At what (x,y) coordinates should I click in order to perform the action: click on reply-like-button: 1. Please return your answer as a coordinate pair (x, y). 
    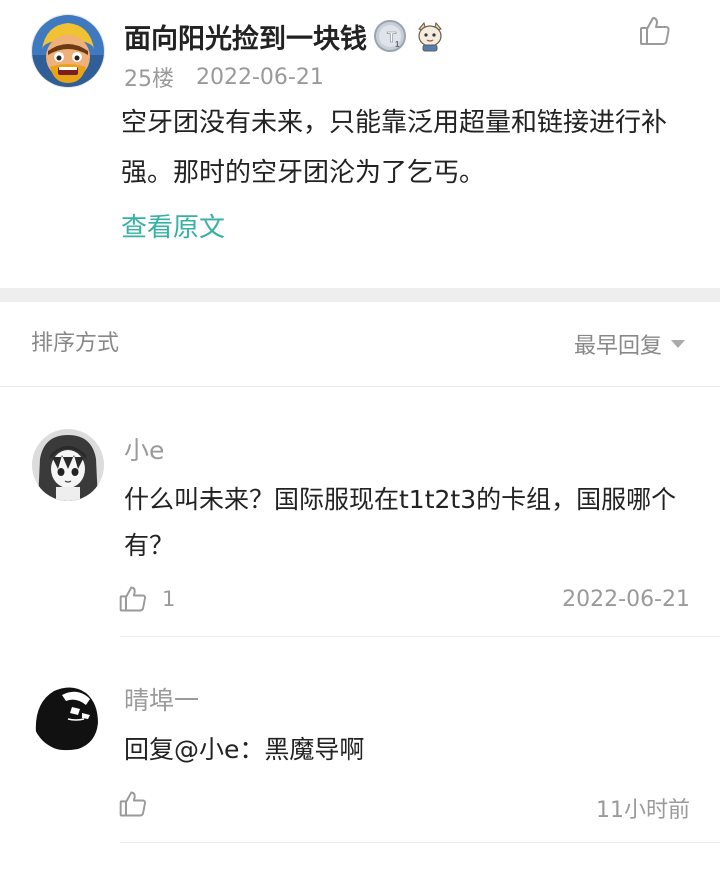
    Looking at the image, I should click on (146, 599).